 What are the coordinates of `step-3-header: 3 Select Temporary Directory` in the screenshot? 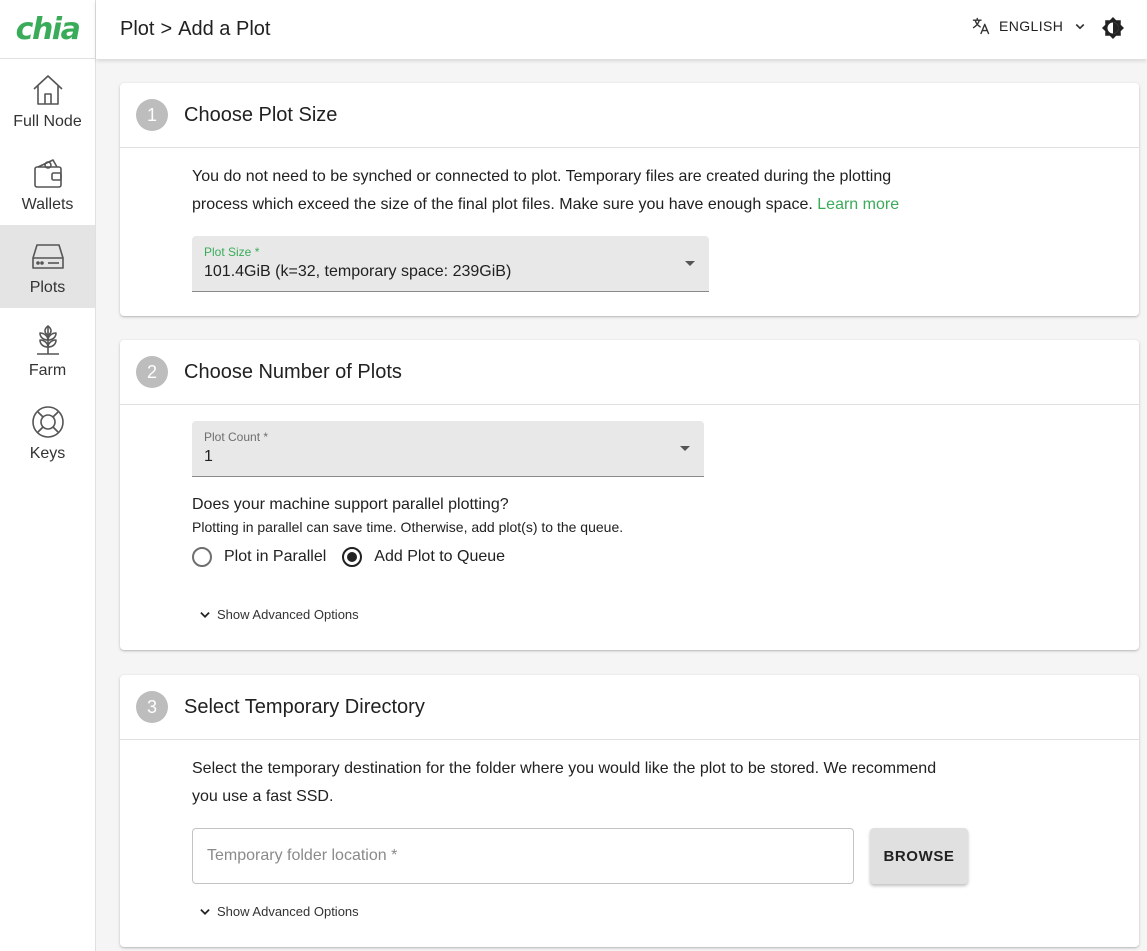 It's located at (629, 707).